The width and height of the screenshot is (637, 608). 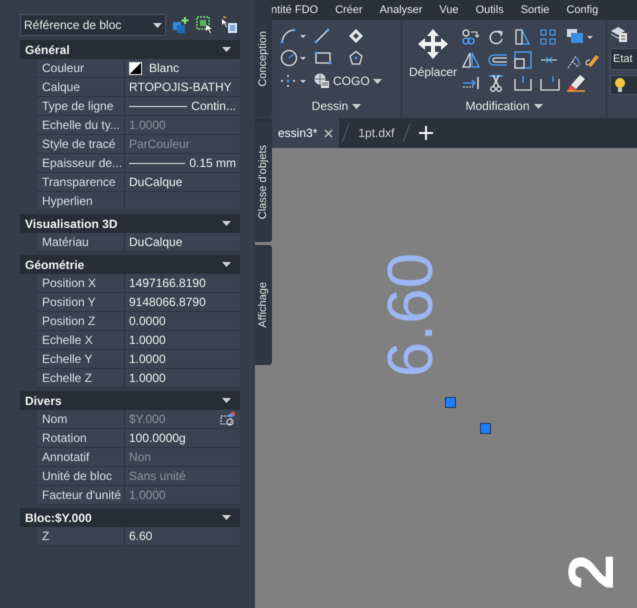 What do you see at coordinates (130, 49) in the screenshot?
I see `section-header: Général` at bounding box center [130, 49].